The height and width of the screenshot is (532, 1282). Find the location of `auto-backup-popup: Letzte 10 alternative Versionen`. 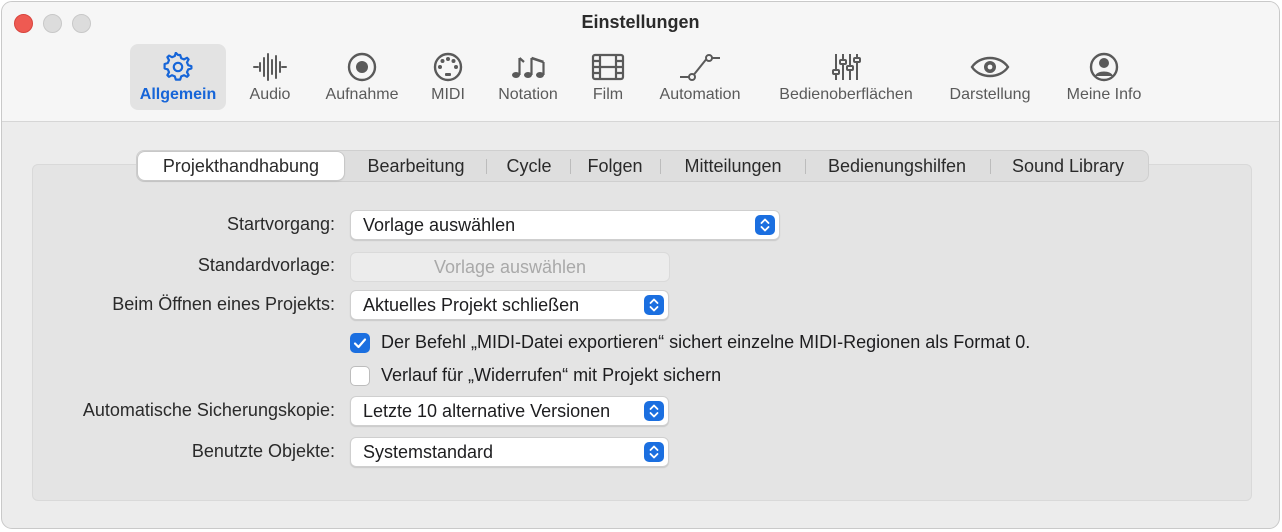

auto-backup-popup: Letzte 10 alternative Versionen is located at coordinates (509, 411).